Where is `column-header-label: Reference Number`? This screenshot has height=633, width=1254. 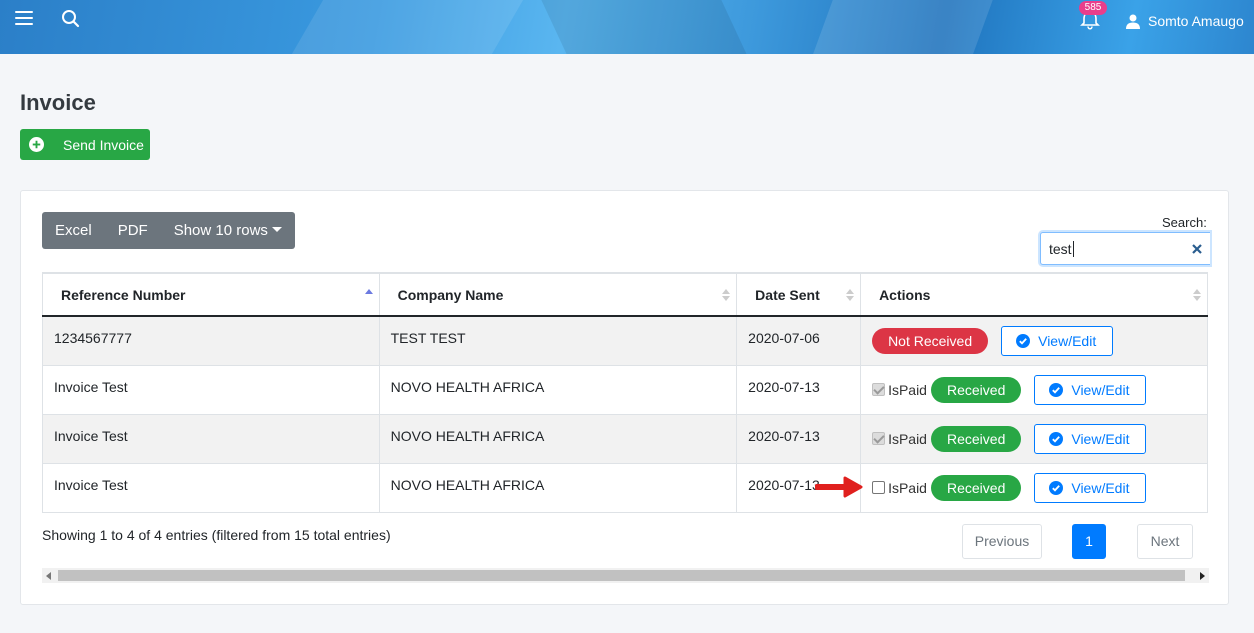 column-header-label: Reference Number is located at coordinates (123, 294).